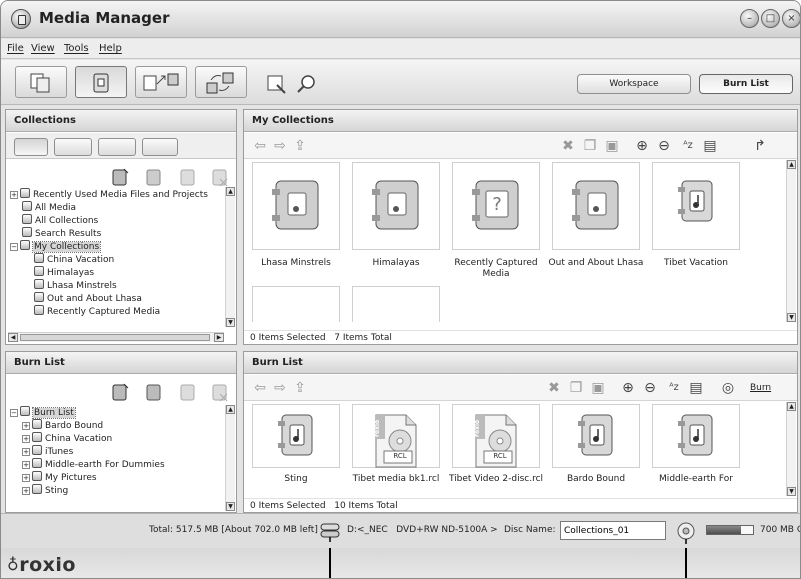  What do you see at coordinates (770, 18) in the screenshot?
I see `maximize-button: □` at bounding box center [770, 18].